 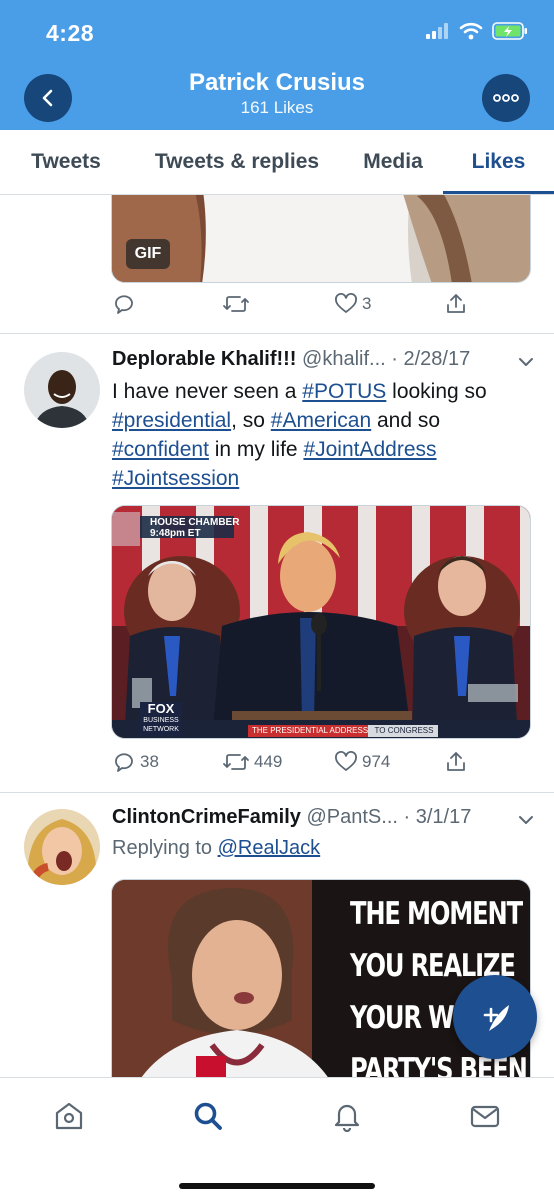 I want to click on bottom-tab-bar, so click(x=277, y=1138).